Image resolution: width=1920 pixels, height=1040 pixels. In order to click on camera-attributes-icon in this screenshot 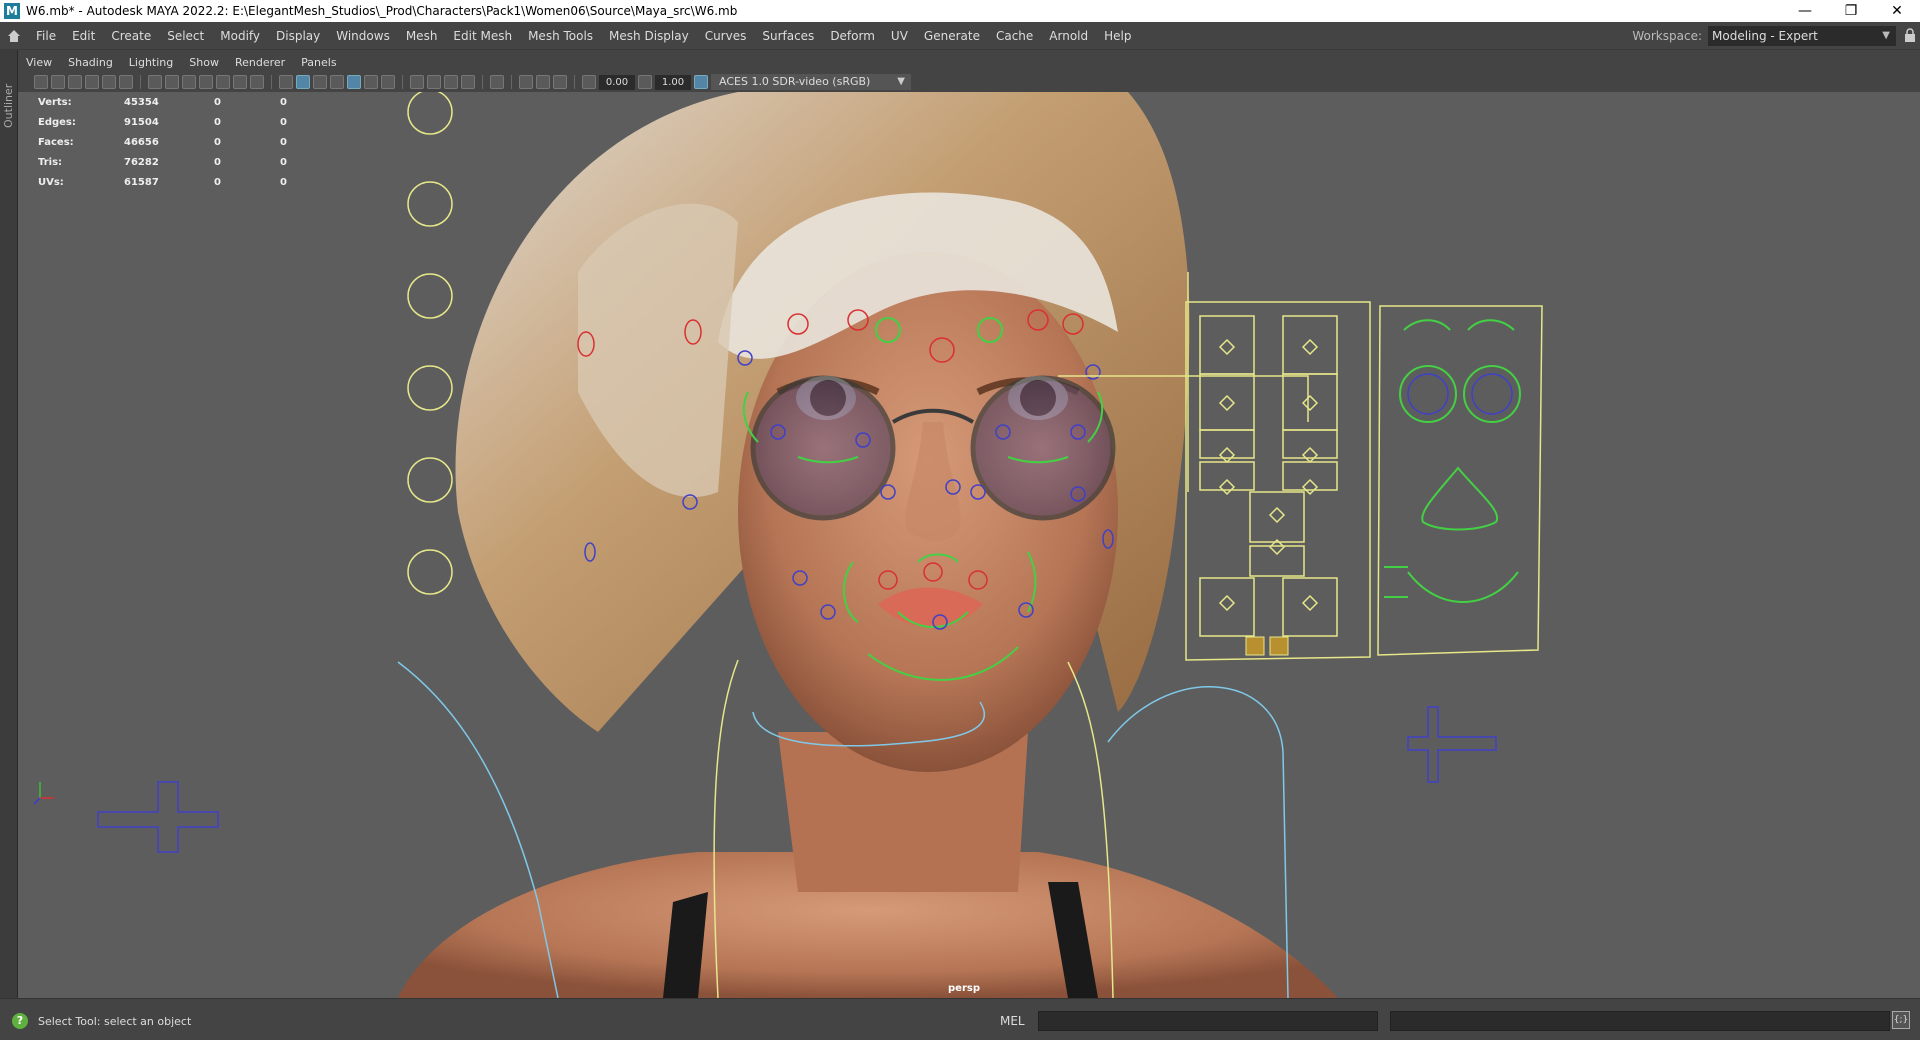, I will do `click(58, 82)`.